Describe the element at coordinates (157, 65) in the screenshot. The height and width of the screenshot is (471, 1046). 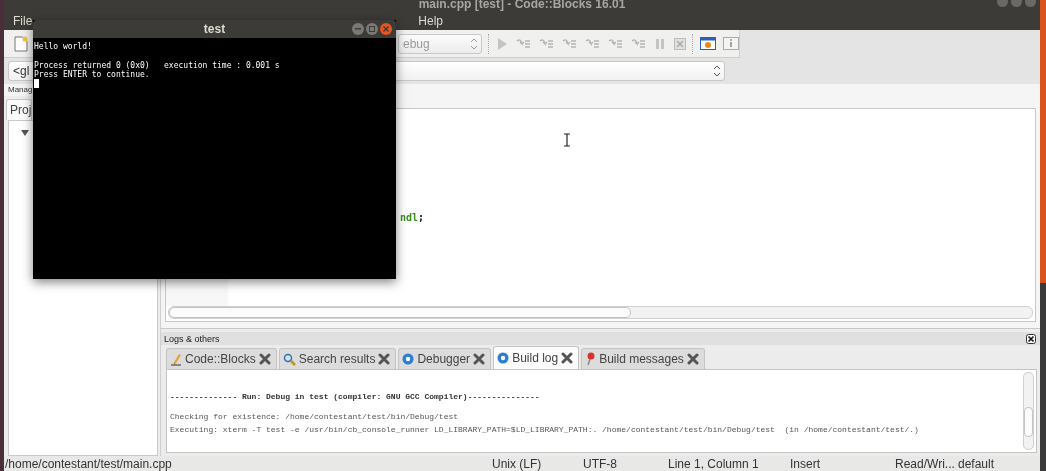
I see `terminal-line: Process returned 0 (0x0) execution time : 0.001 s` at that location.